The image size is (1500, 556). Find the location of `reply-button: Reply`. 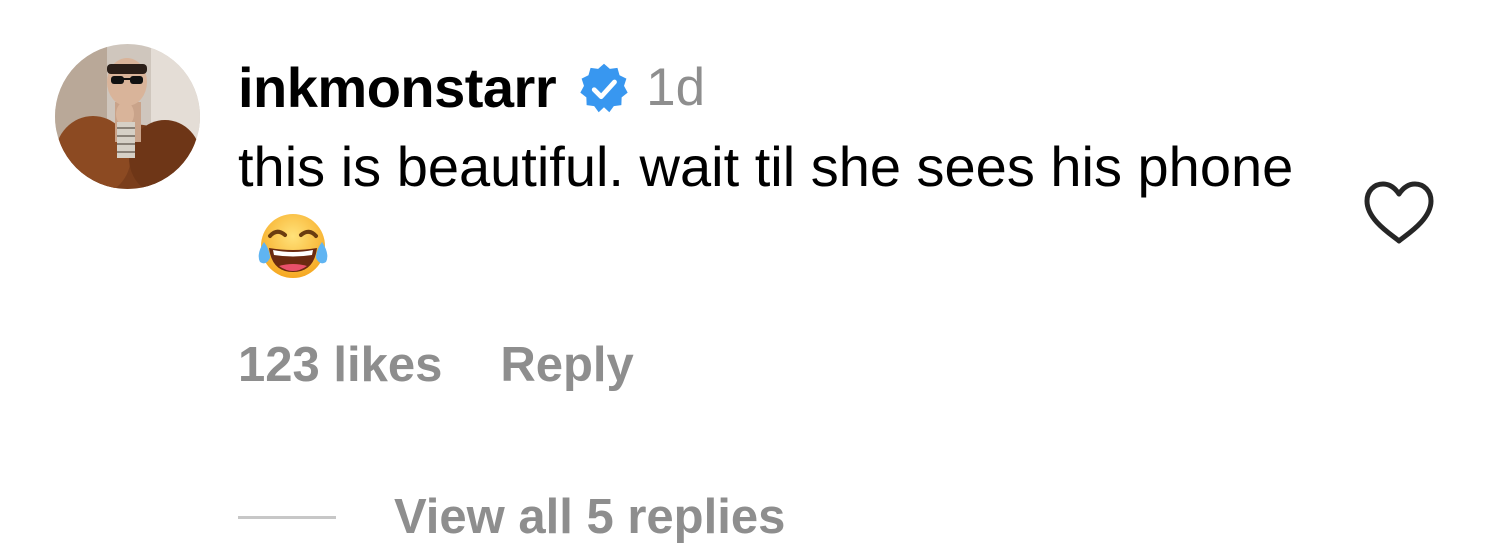

reply-button: Reply is located at coordinates (566, 365).